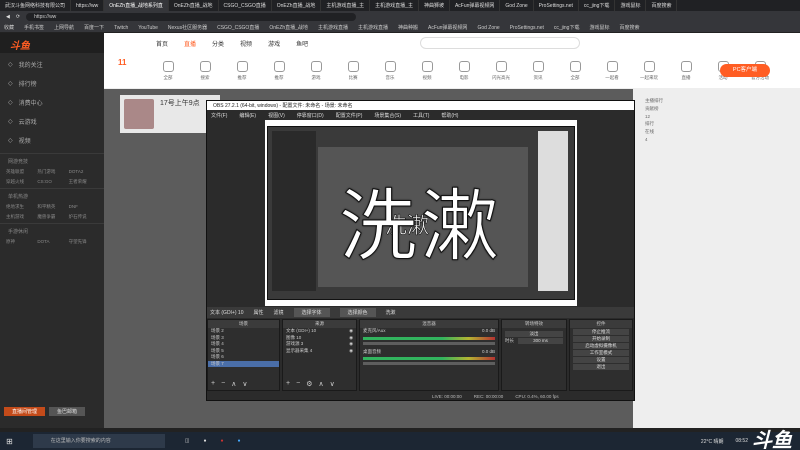 This screenshot has height=450, width=800. Describe the element at coordinates (421, 220) in the screenshot. I see `canvas-text-source: 洗漱` at that location.